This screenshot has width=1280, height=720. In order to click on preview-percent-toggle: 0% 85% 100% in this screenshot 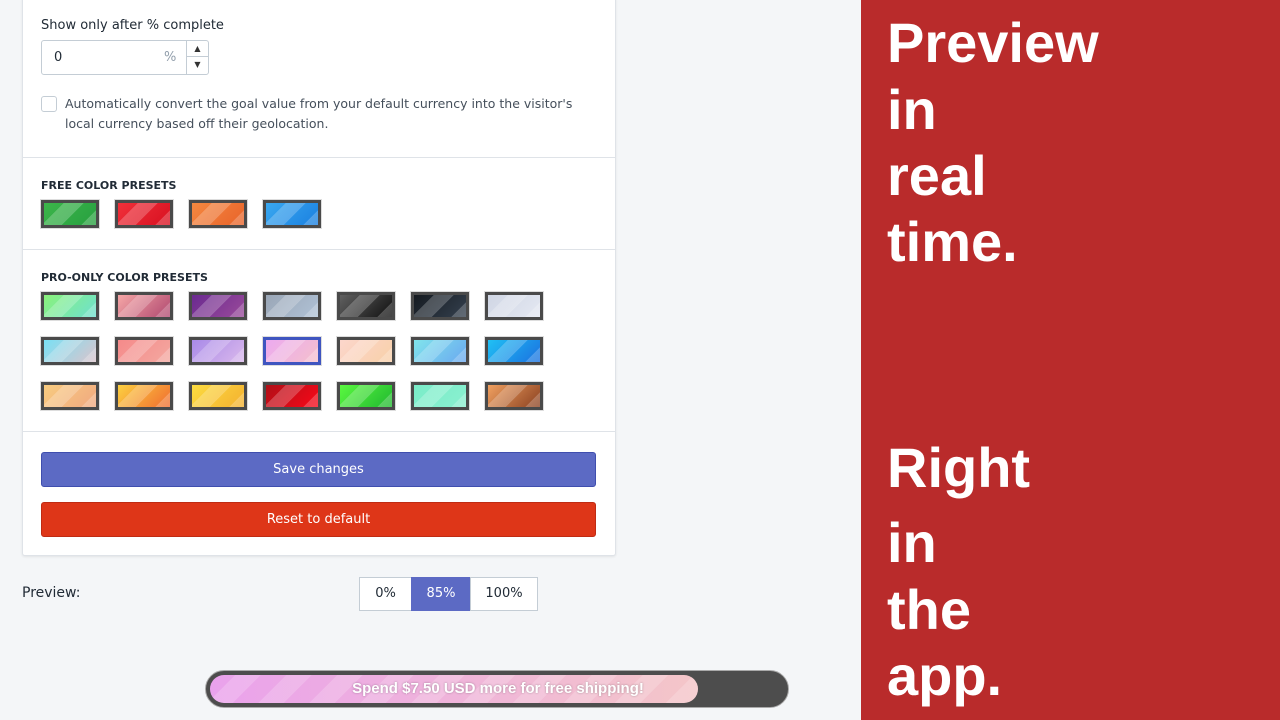, I will do `click(448, 594)`.